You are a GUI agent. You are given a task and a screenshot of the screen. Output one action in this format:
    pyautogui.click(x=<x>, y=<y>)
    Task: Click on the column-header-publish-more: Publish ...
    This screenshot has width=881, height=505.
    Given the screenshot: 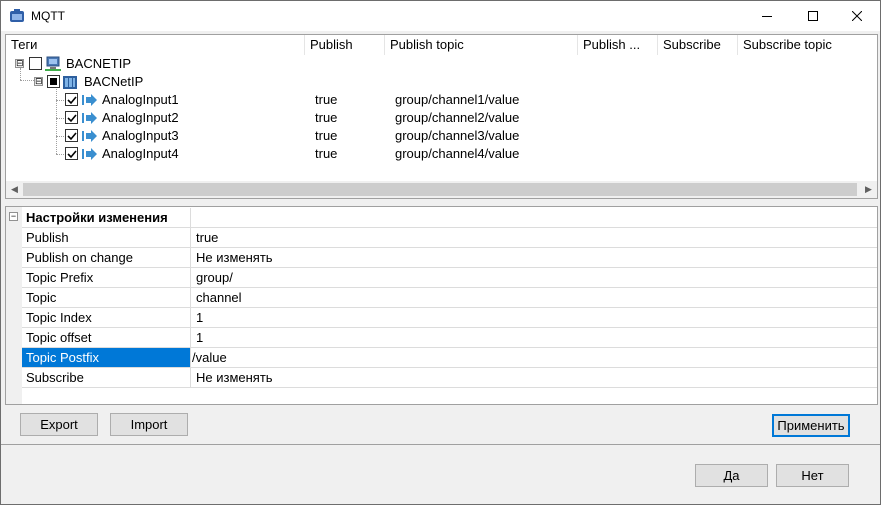 What is the action you would take?
    pyautogui.click(x=618, y=45)
    